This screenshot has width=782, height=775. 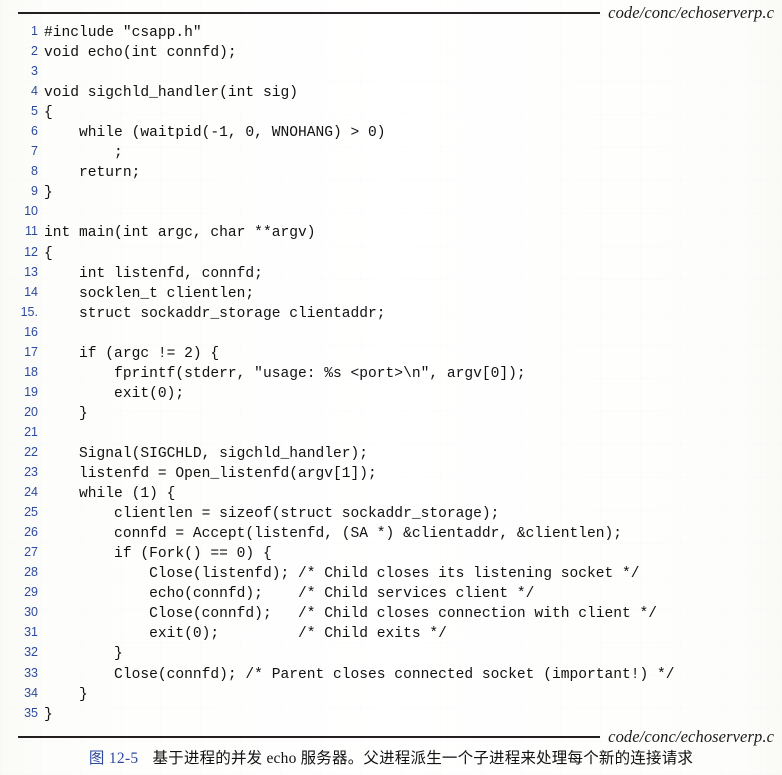 I want to click on code-line: 35}, so click(x=391, y=714).